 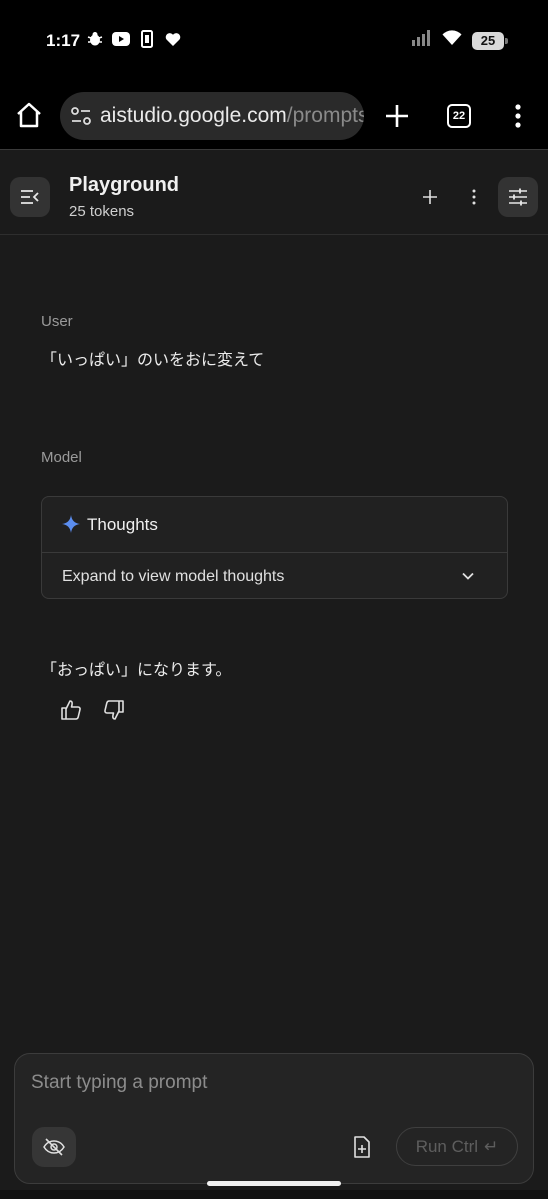 I want to click on thumbs-up-button, so click(x=71, y=710).